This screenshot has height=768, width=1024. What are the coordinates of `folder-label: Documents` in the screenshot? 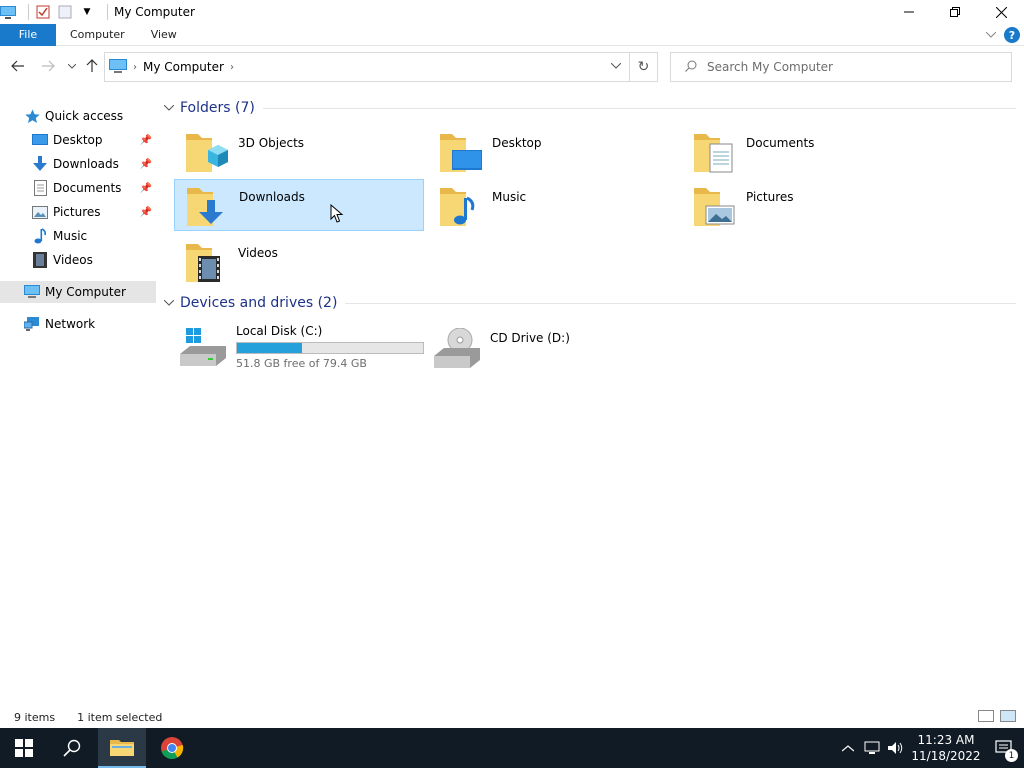 It's located at (780, 143).